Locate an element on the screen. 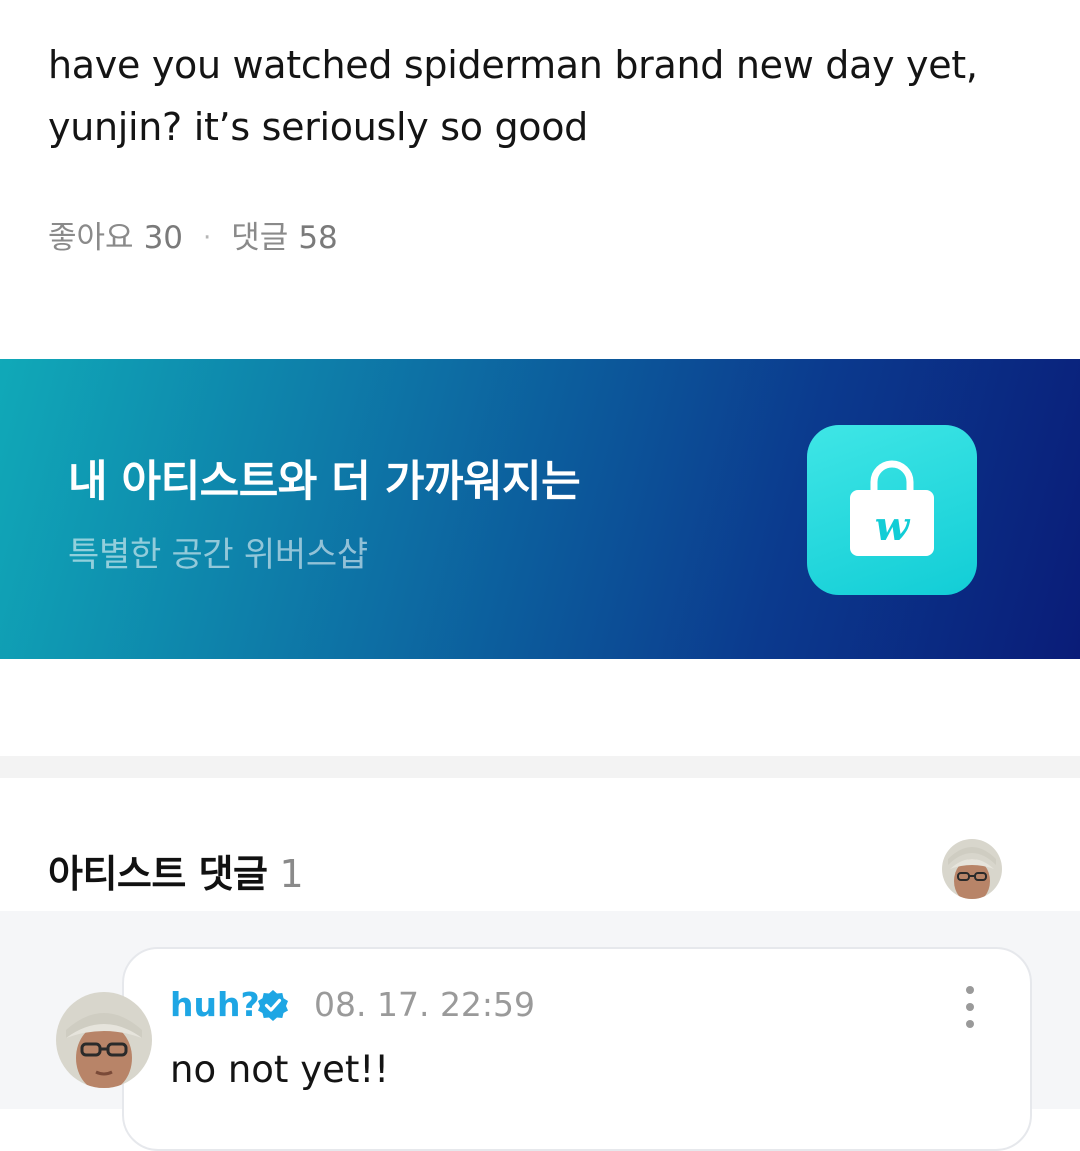 The width and height of the screenshot is (1080, 1151). likes-label: 좋아요 is located at coordinates (91, 238).